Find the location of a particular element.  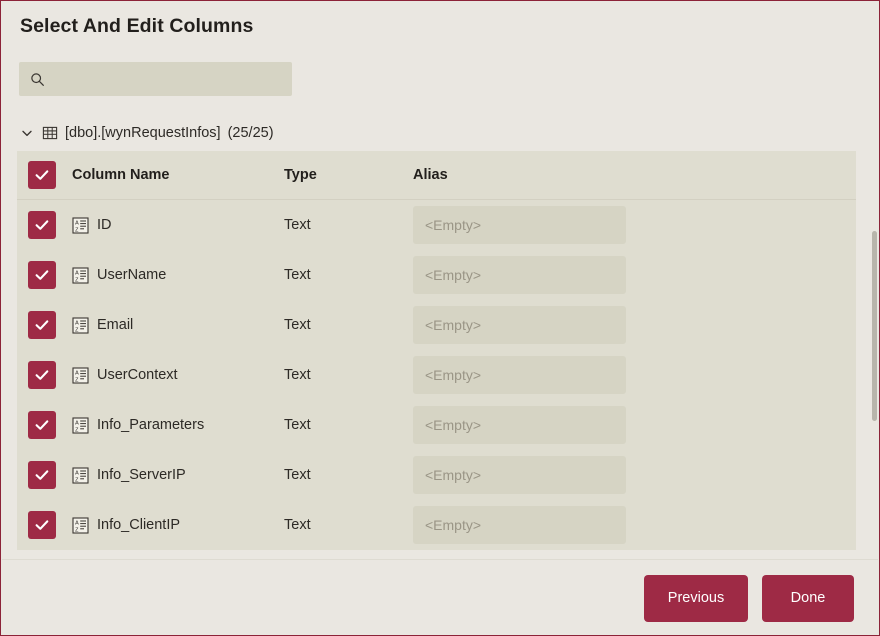

table-icon is located at coordinates (50, 133).